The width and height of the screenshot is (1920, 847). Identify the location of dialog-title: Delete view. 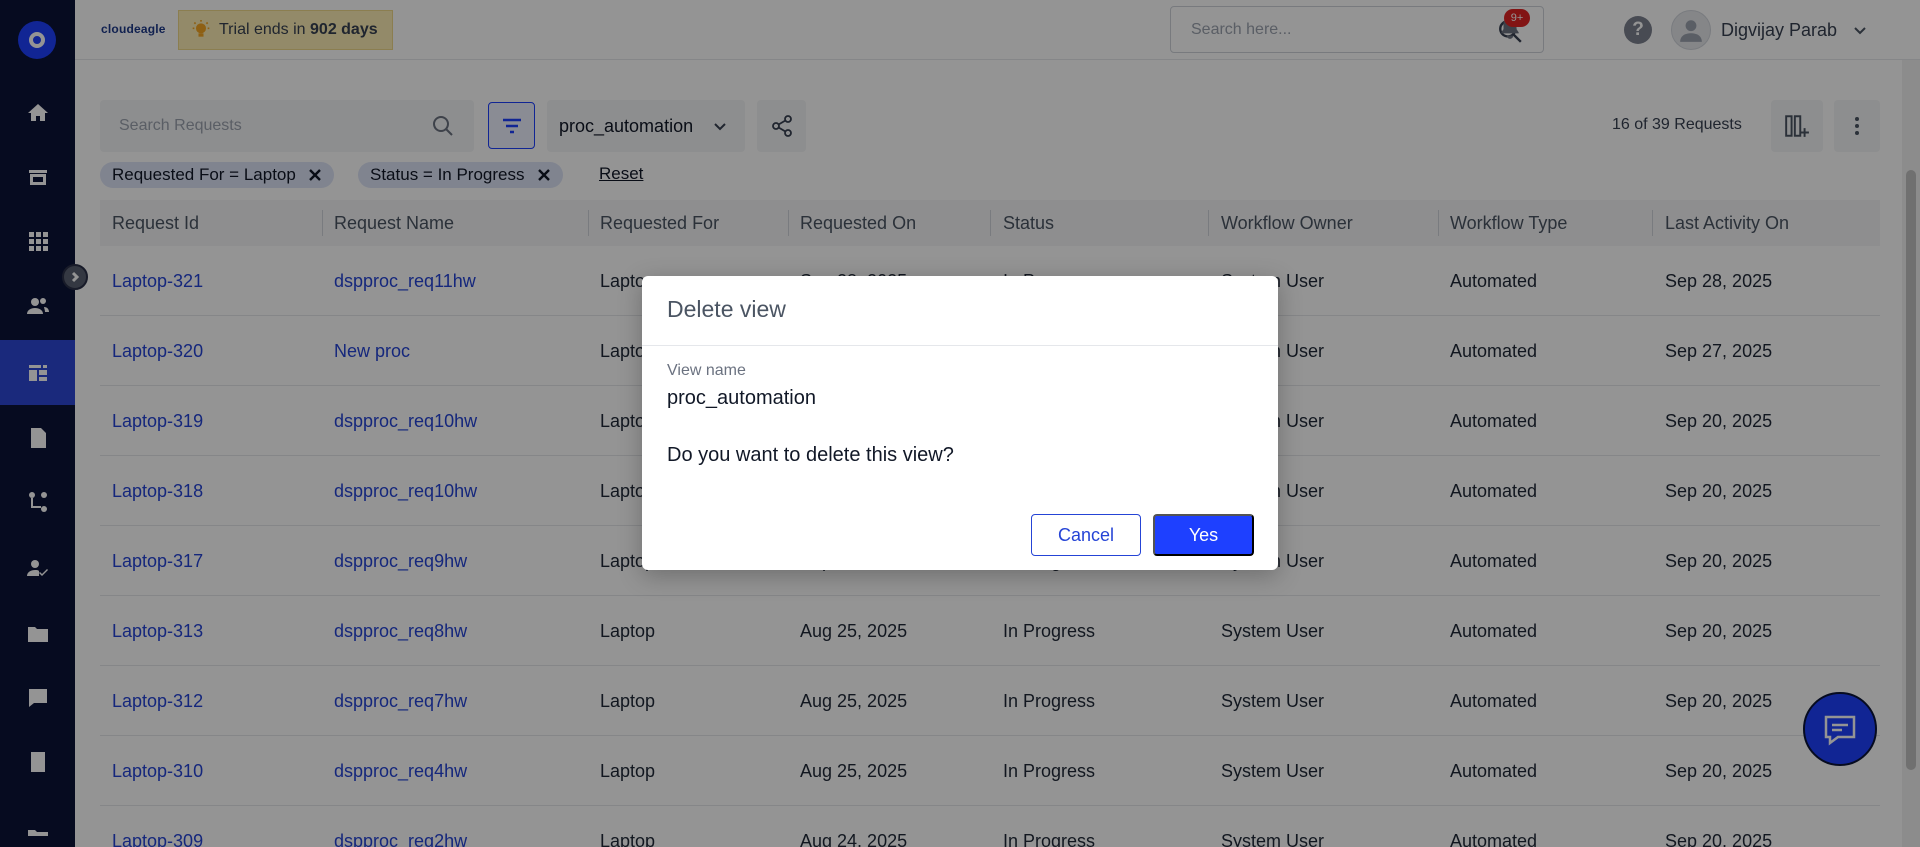
(726, 309).